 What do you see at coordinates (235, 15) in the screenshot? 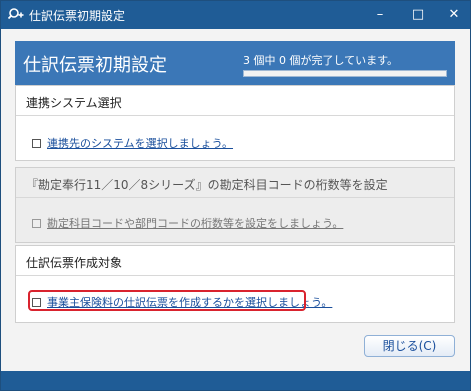
I see `title-bar: 仕訳伝票初期設定 – □ ✕` at bounding box center [235, 15].